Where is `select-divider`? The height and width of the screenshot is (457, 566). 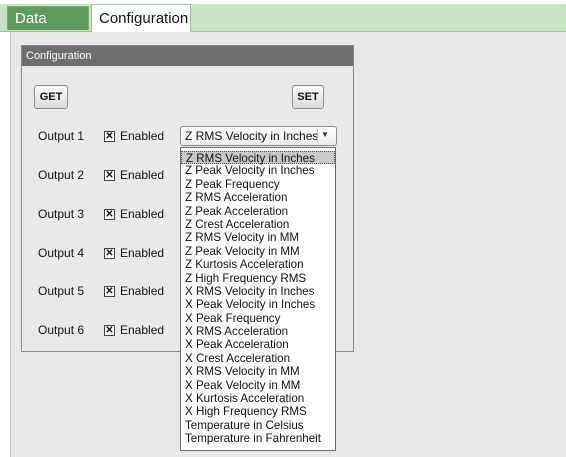 select-divider is located at coordinates (317, 136).